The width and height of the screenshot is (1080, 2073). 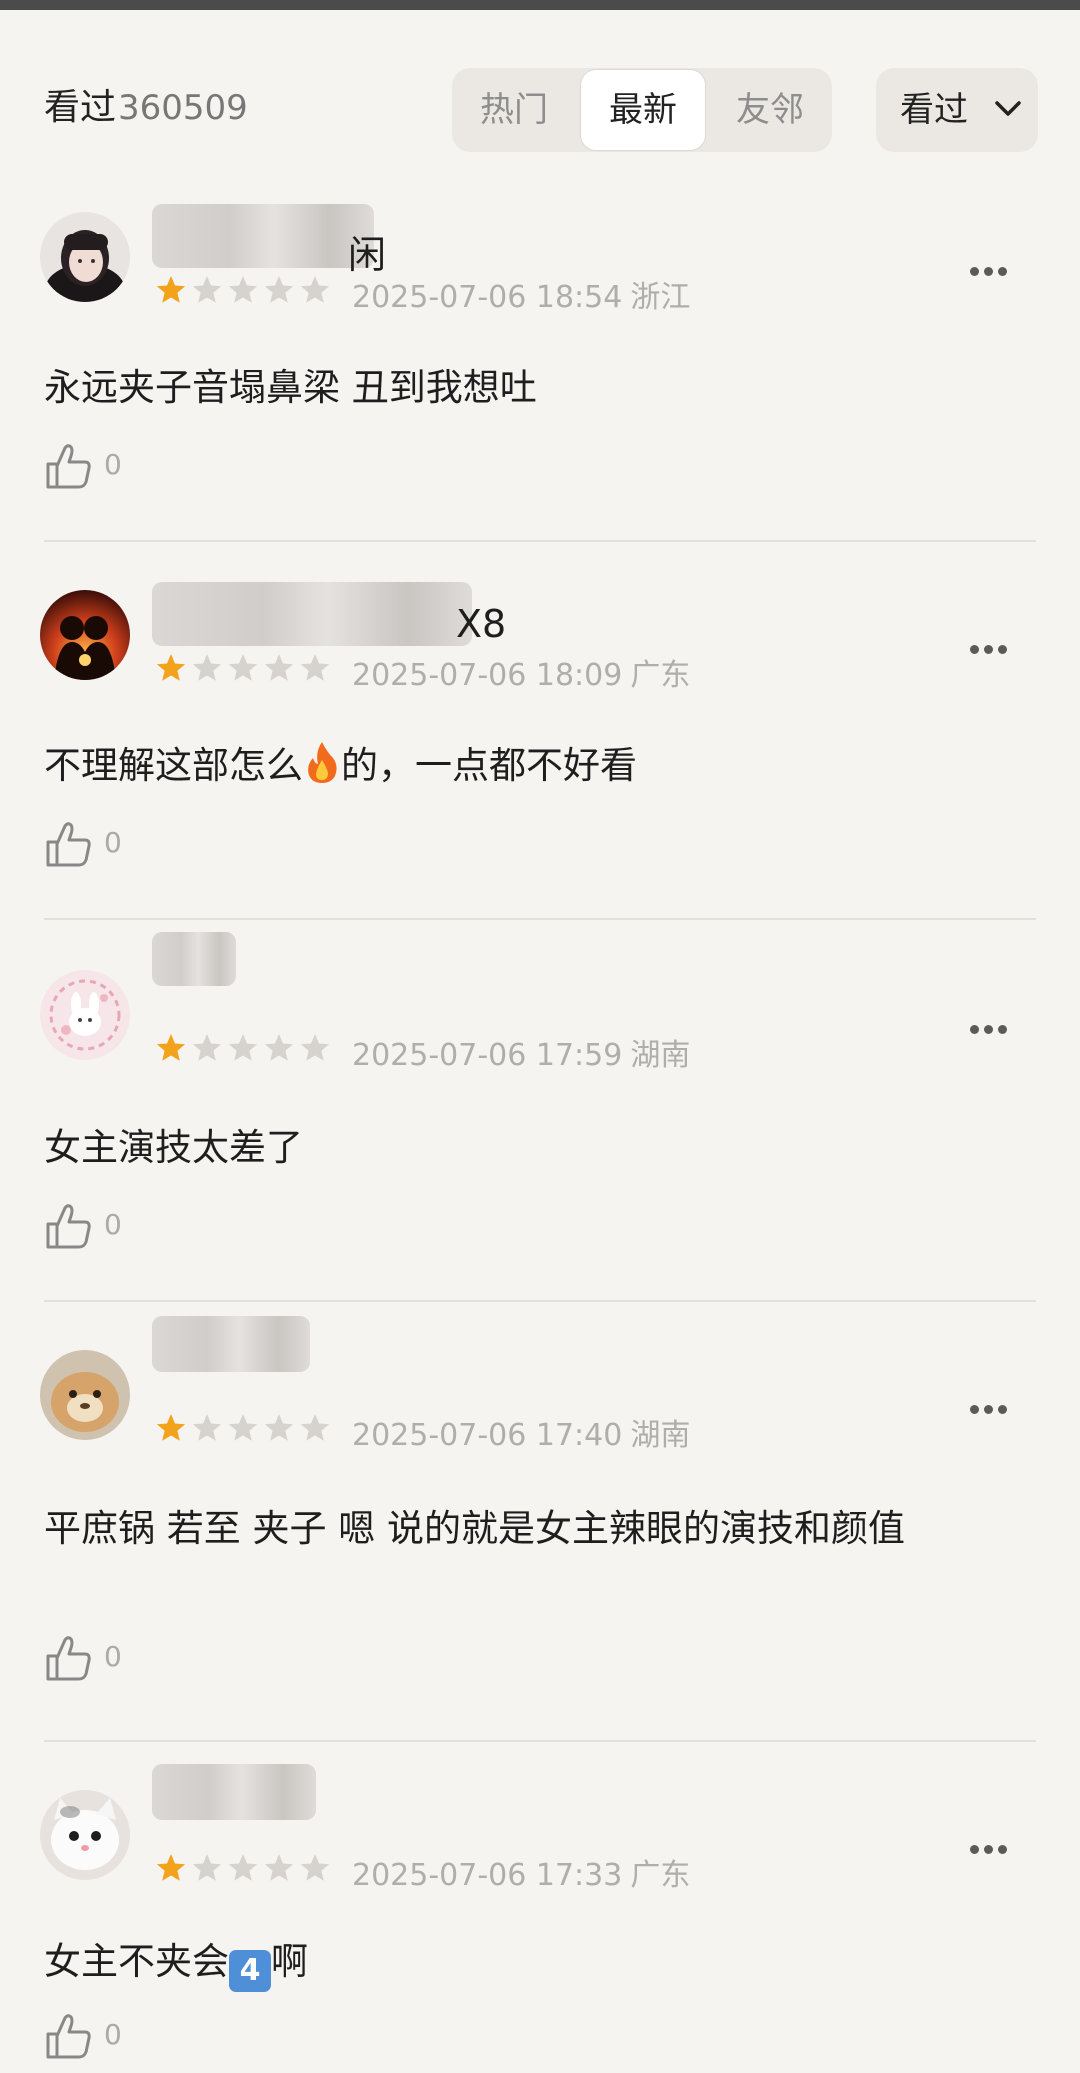 I want to click on filter-label: 看过, so click(x=934, y=110).